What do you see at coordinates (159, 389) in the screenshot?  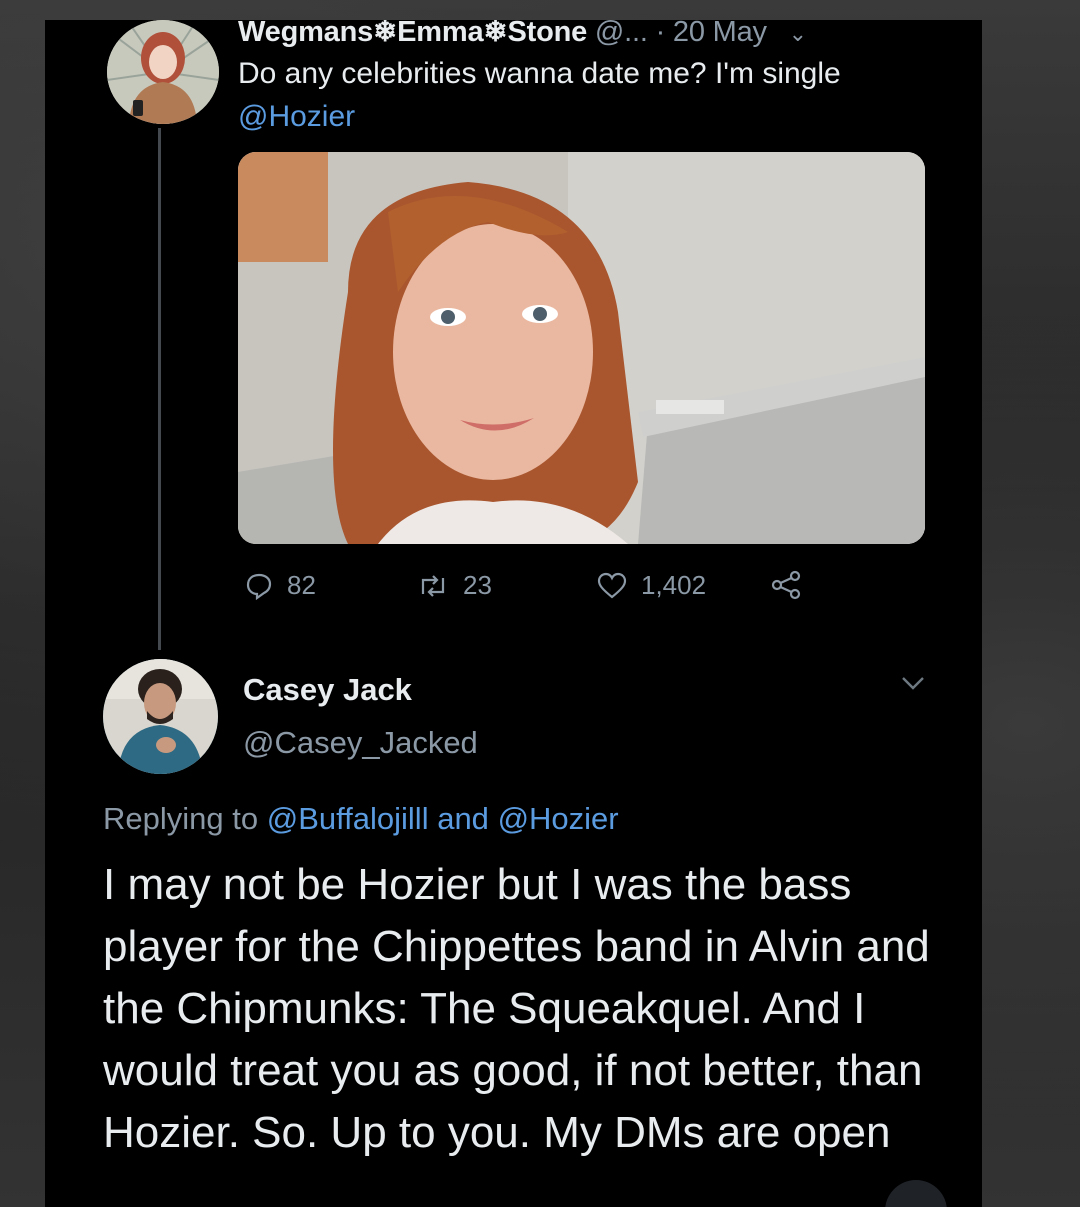 I see `thread-connector-line` at bounding box center [159, 389].